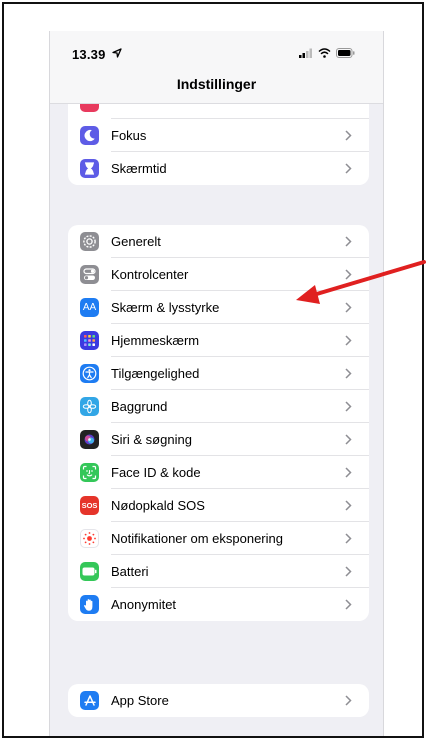  Describe the element at coordinates (218, 241) in the screenshot. I see `settings-row-generelt: Generelt` at that location.